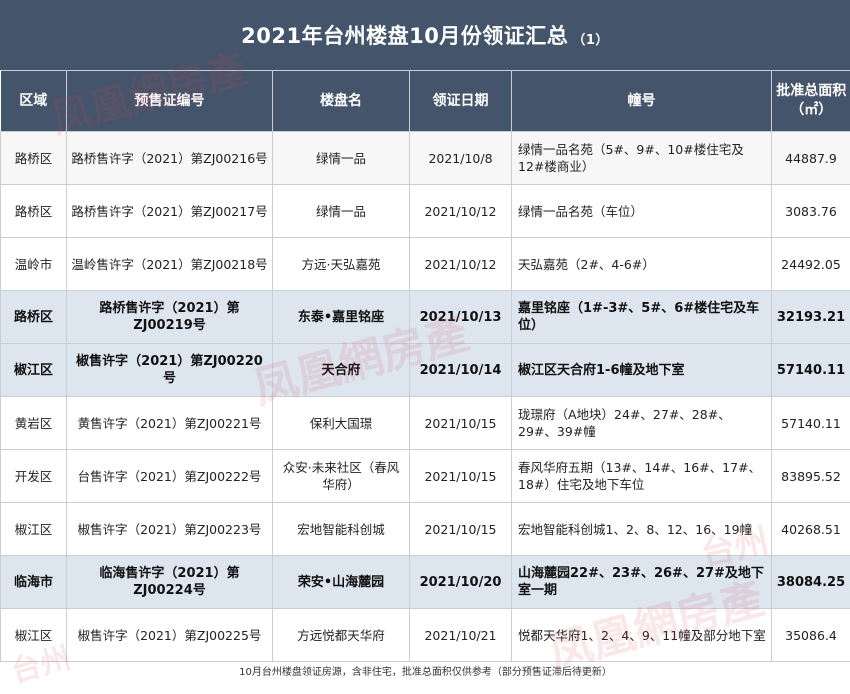 This screenshot has width=850, height=694. Describe the element at coordinates (169, 423) in the screenshot. I see `cell-permit: 黄售许字（2021）第ZJ00221号` at that location.